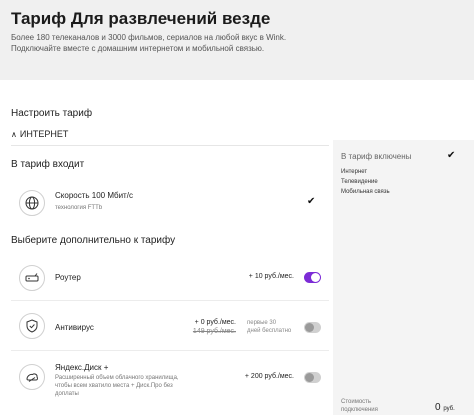 This screenshot has height=415, width=474. What do you see at coordinates (74, 327) in the screenshot?
I see `antivirus-title: Антивирус` at bounding box center [74, 327].